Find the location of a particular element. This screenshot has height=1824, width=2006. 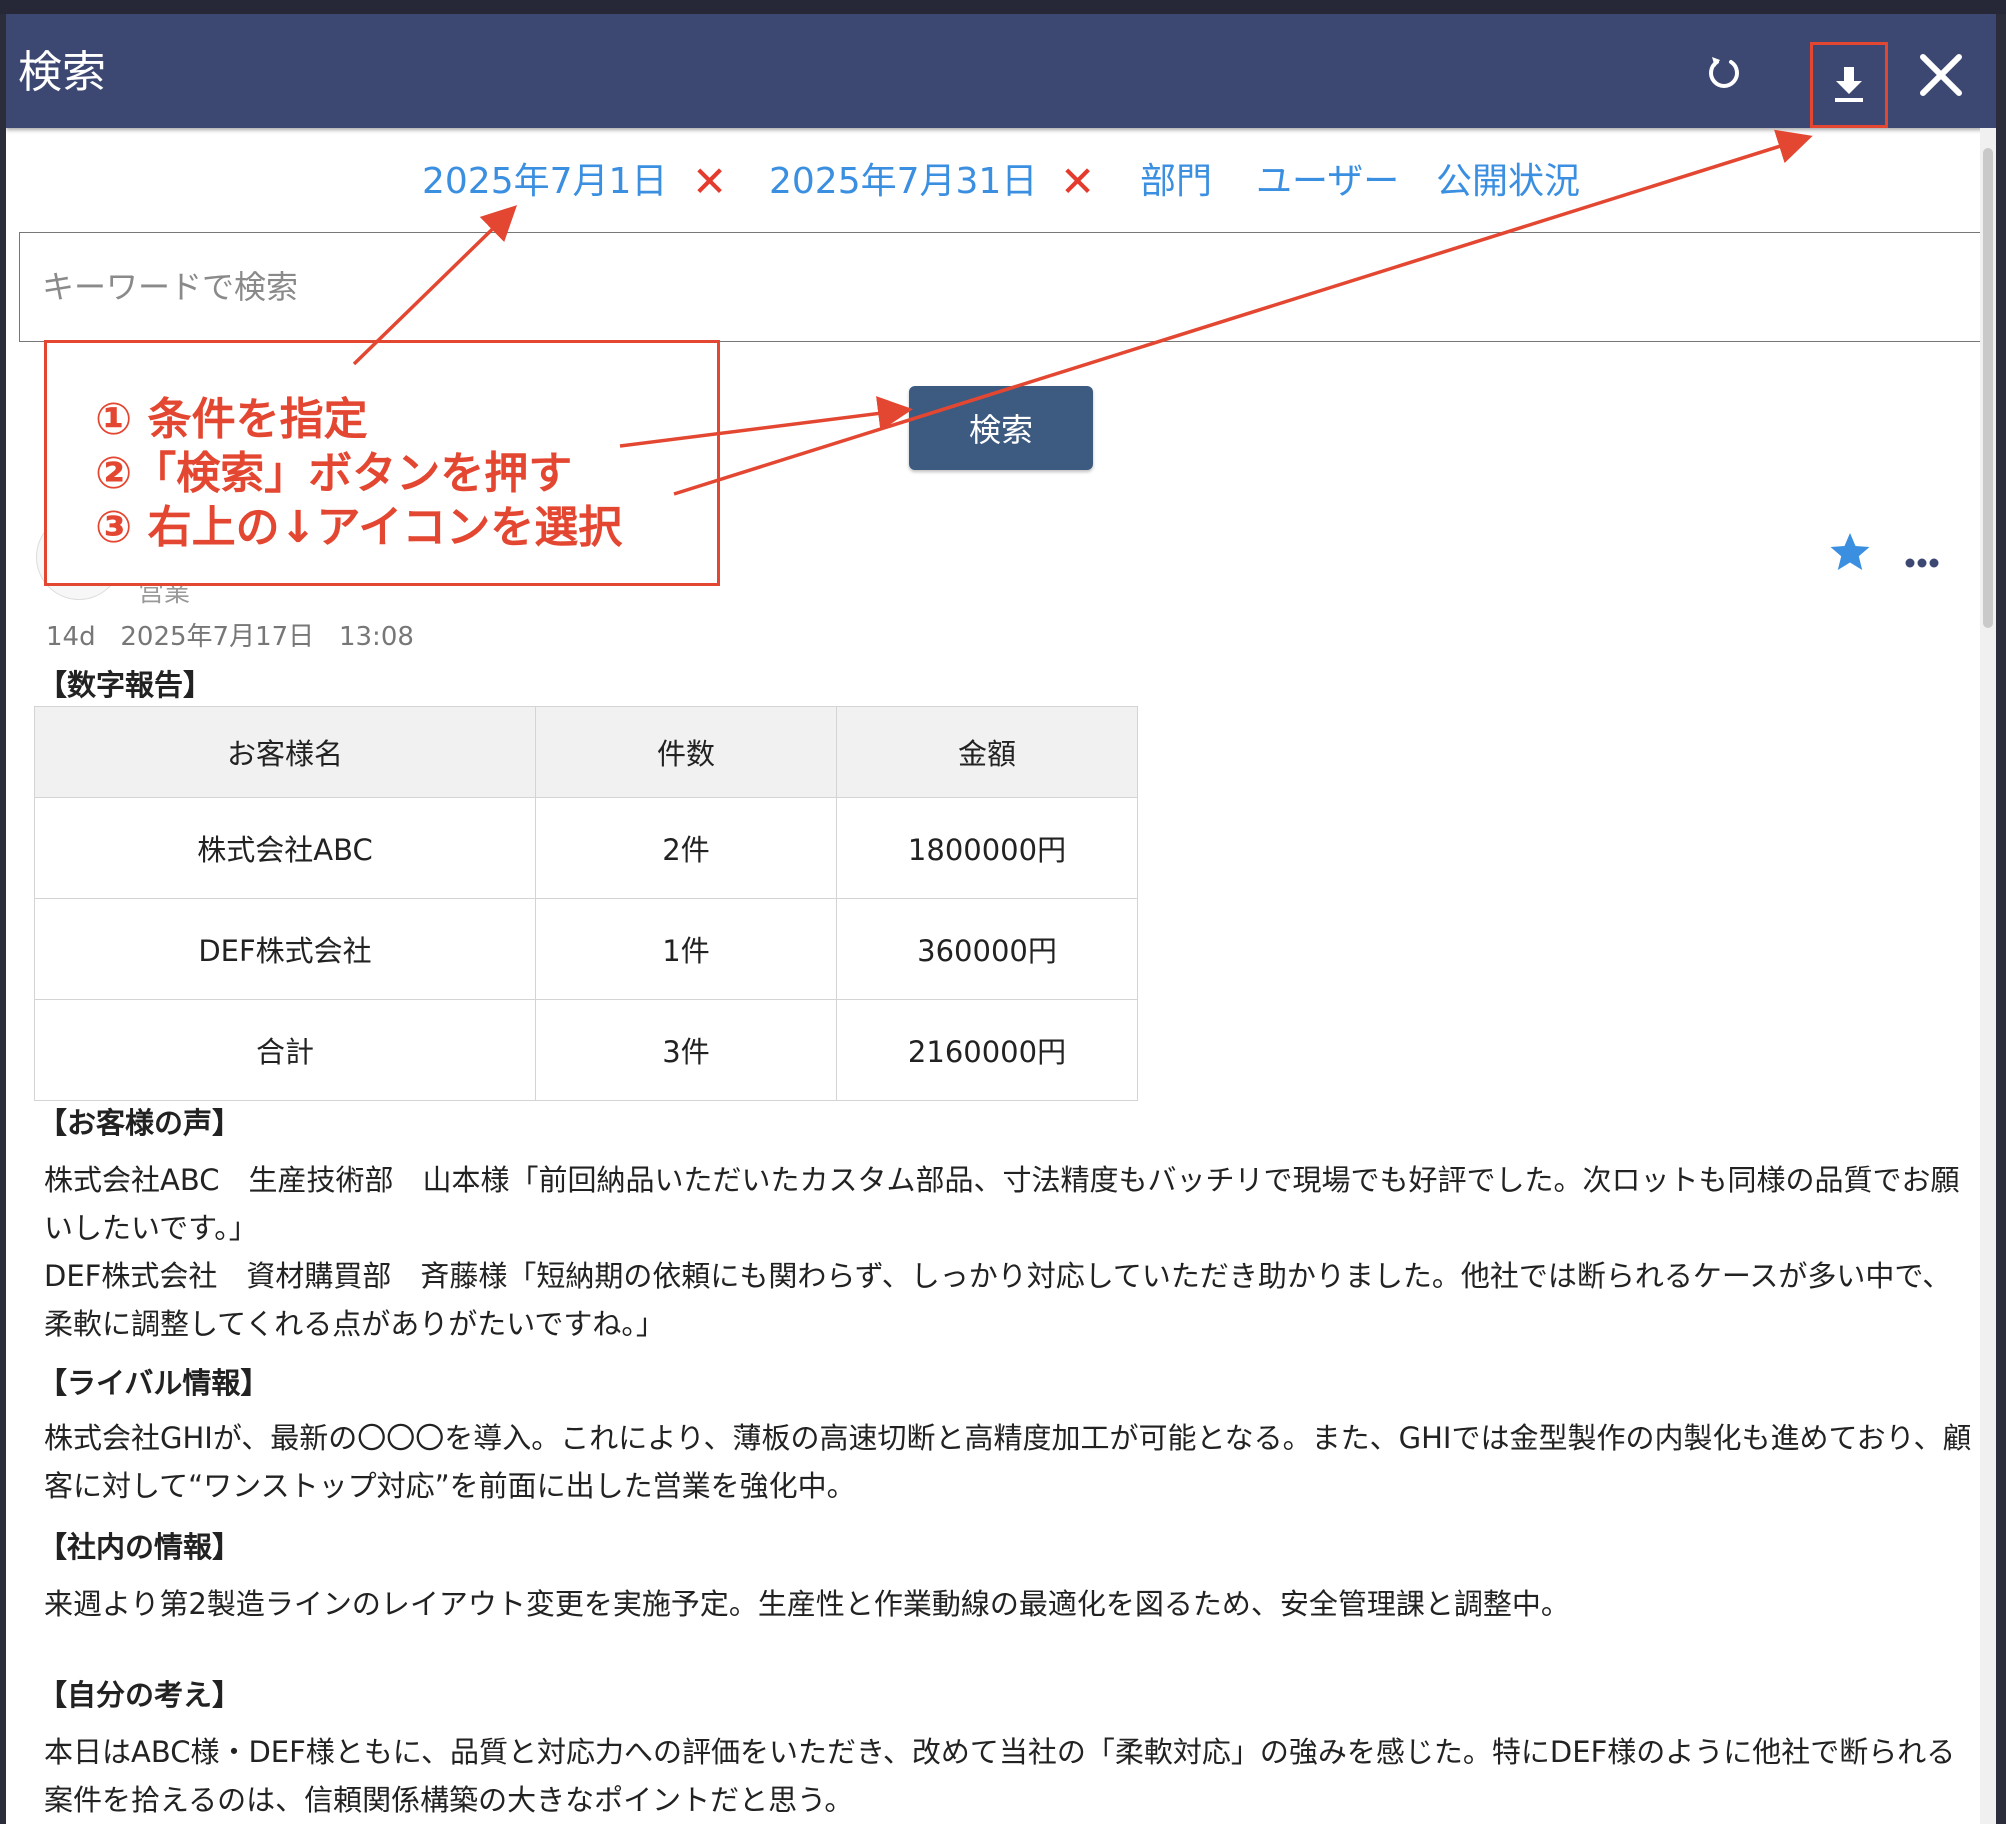

post-timestamp: 14d 2025年7月17日 13:08 is located at coordinates (230, 637).